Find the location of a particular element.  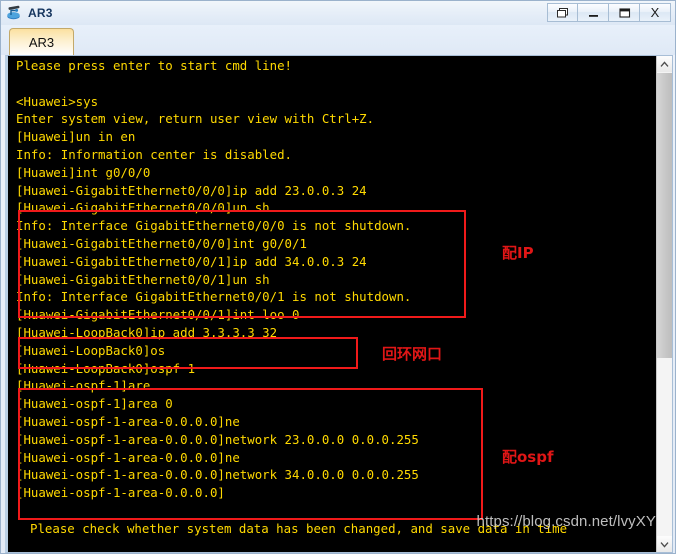

close-icon: X is located at coordinates (655, 12).